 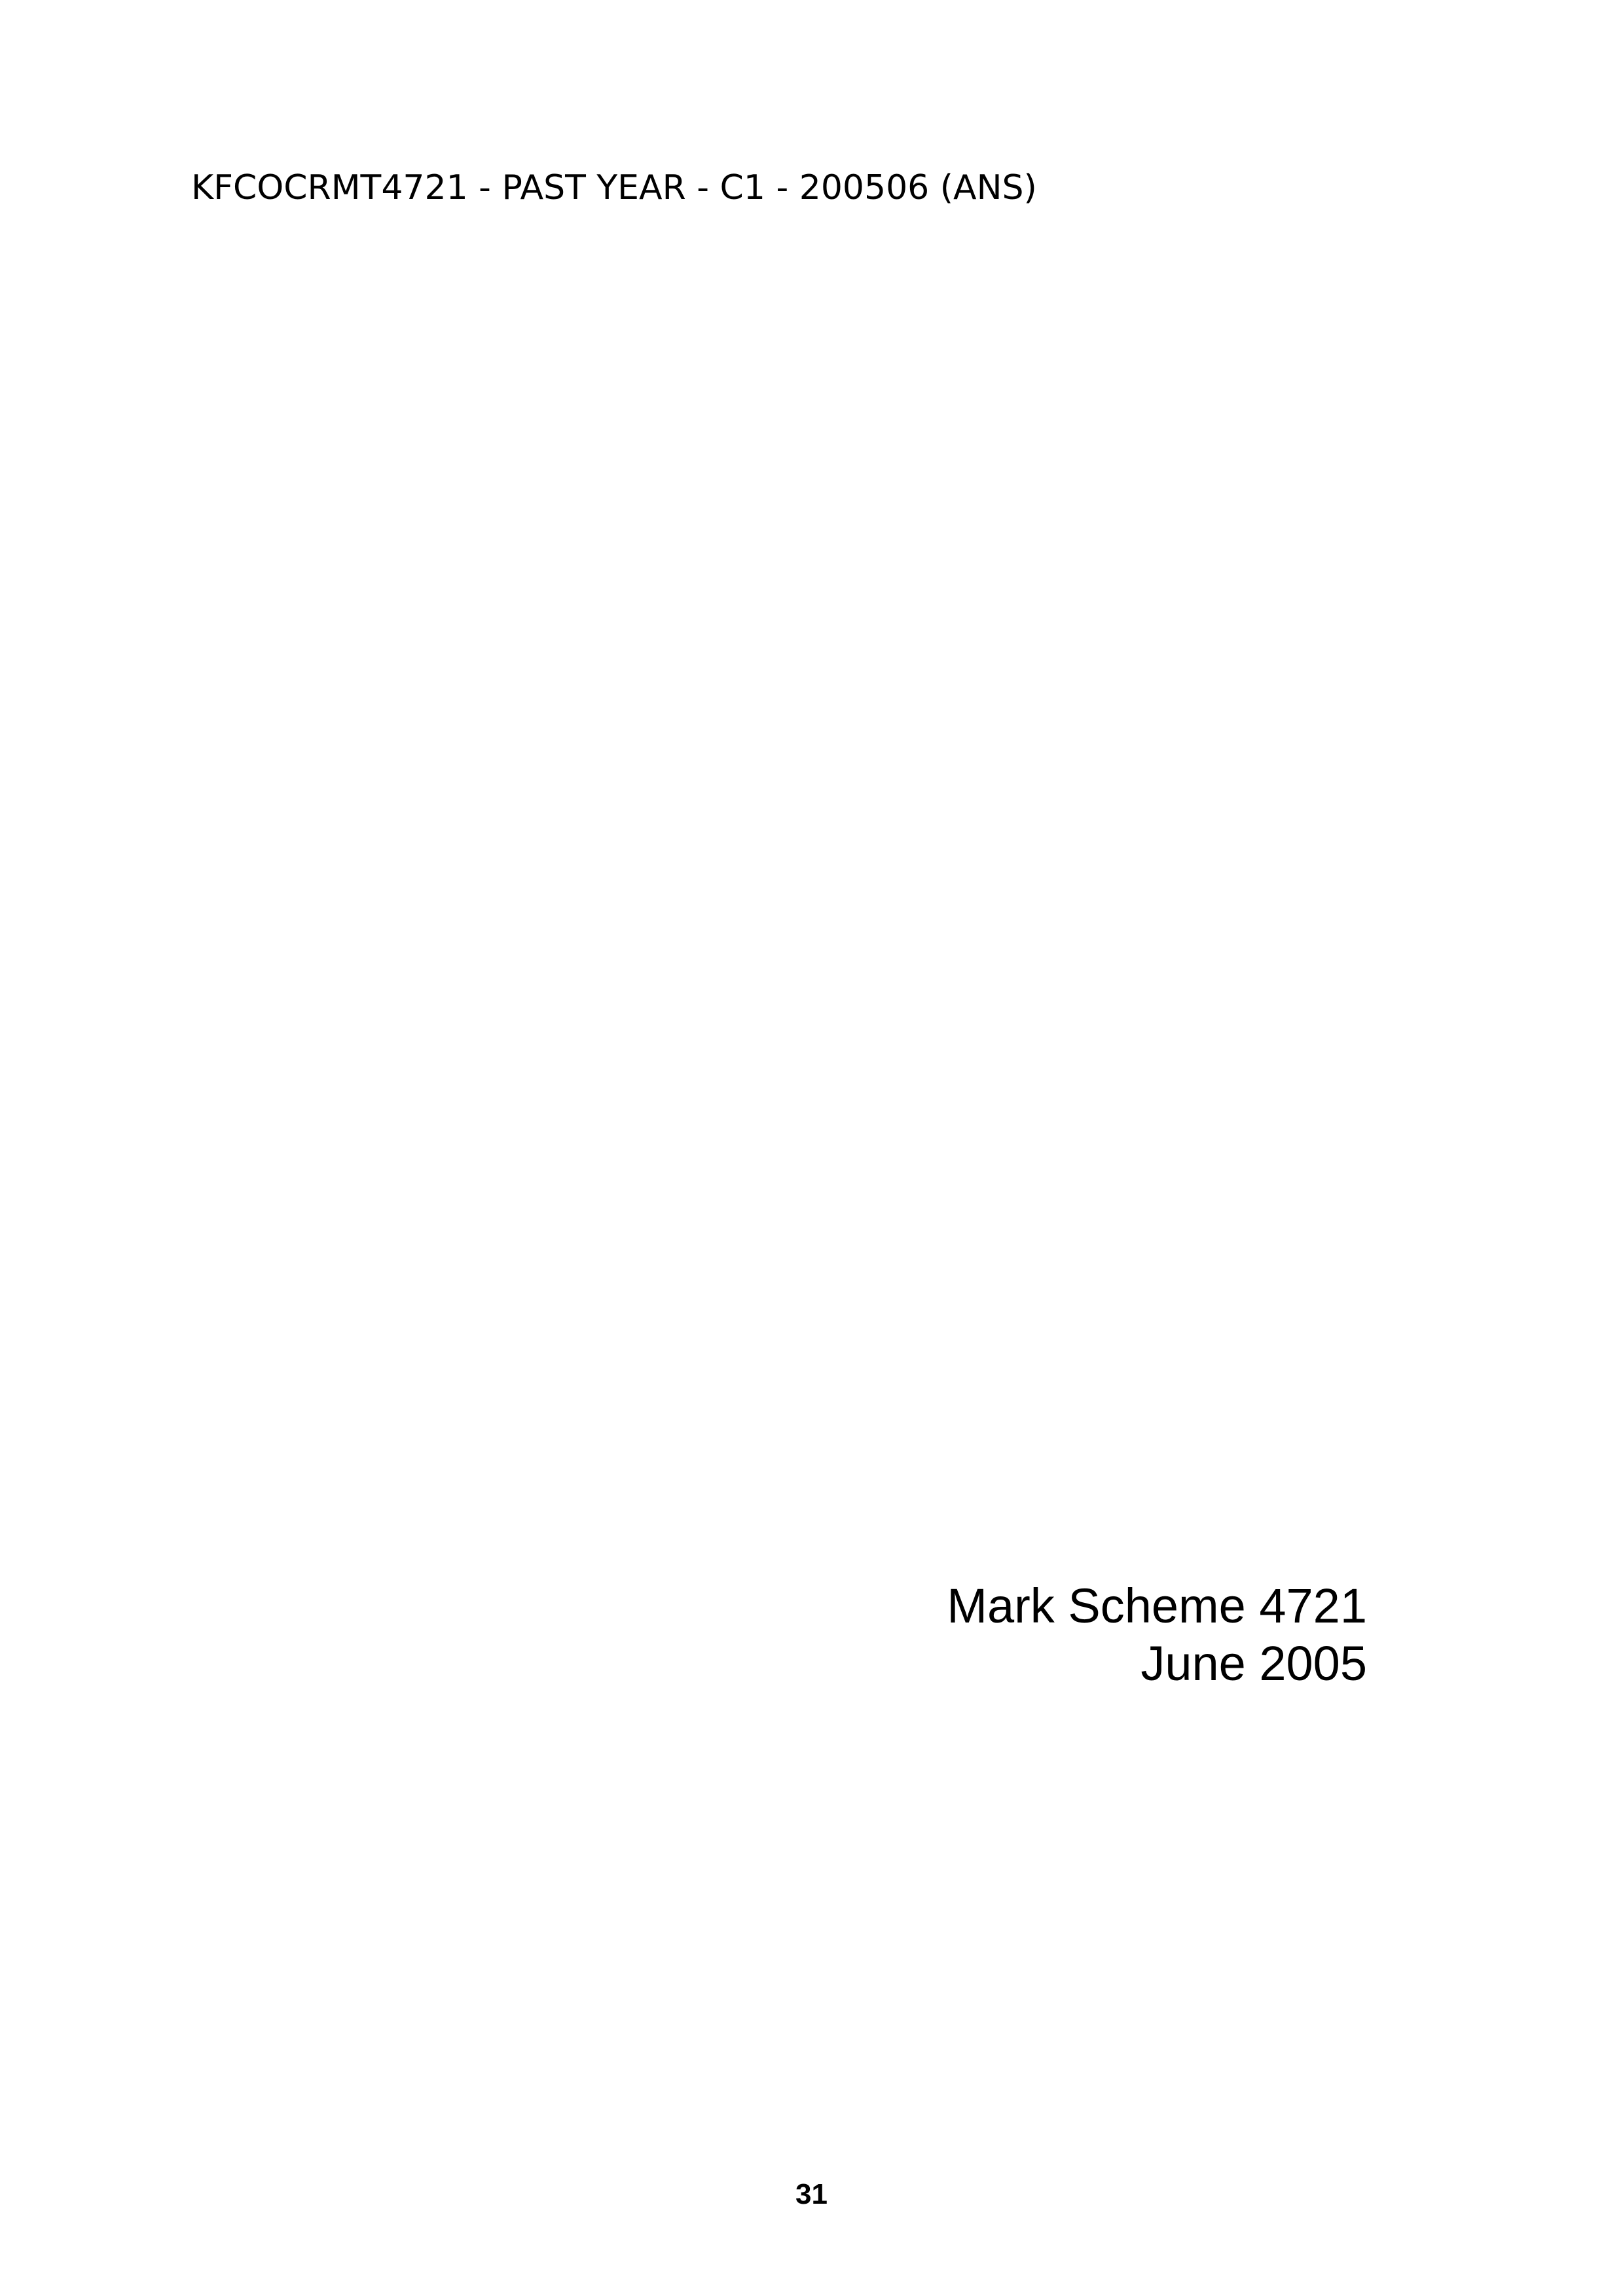 What do you see at coordinates (1157, 1635) in the screenshot?
I see `title-block: Mark Scheme 4721 June 2005` at bounding box center [1157, 1635].